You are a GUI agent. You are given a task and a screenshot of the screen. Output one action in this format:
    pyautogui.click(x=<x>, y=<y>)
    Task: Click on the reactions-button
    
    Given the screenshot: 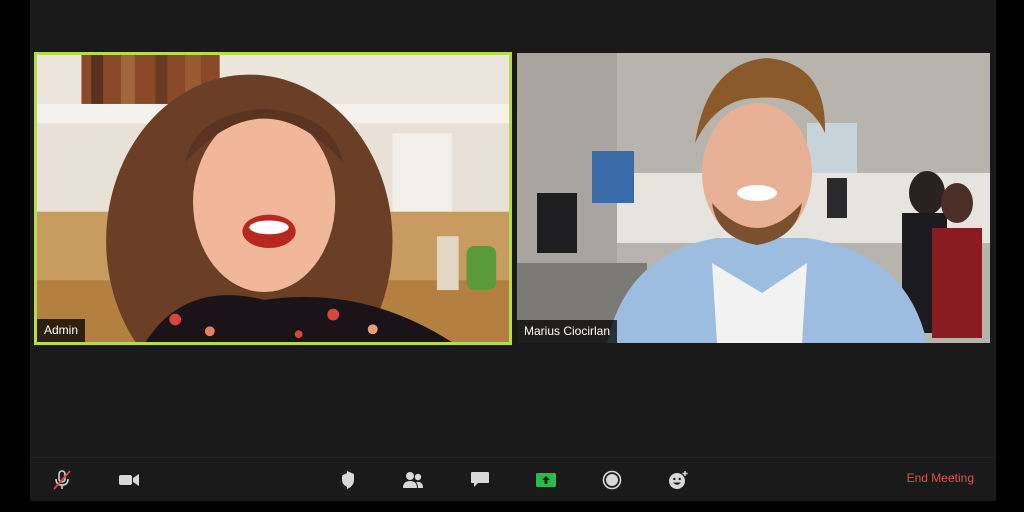 What is the action you would take?
    pyautogui.click(x=678, y=479)
    